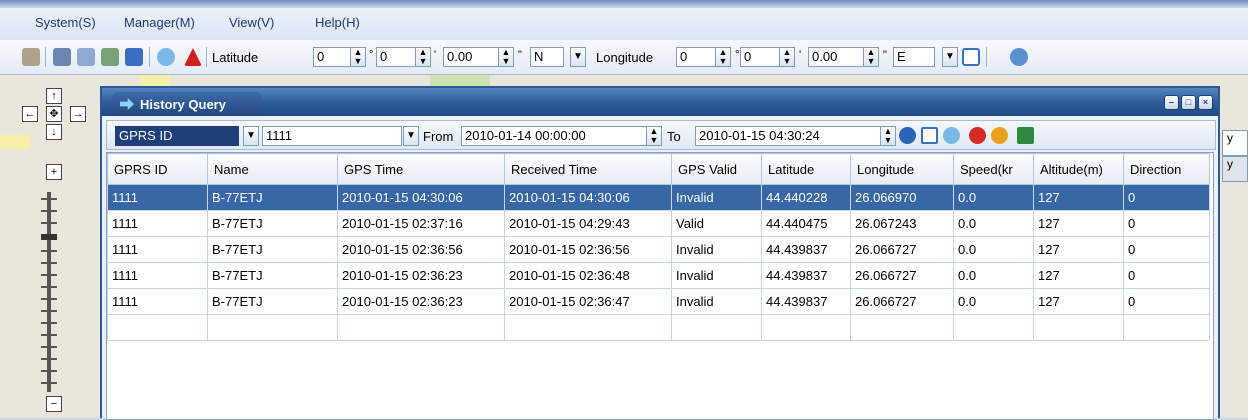  What do you see at coordinates (993, 169) in the screenshot?
I see `column-header: Speed(kr` at bounding box center [993, 169].